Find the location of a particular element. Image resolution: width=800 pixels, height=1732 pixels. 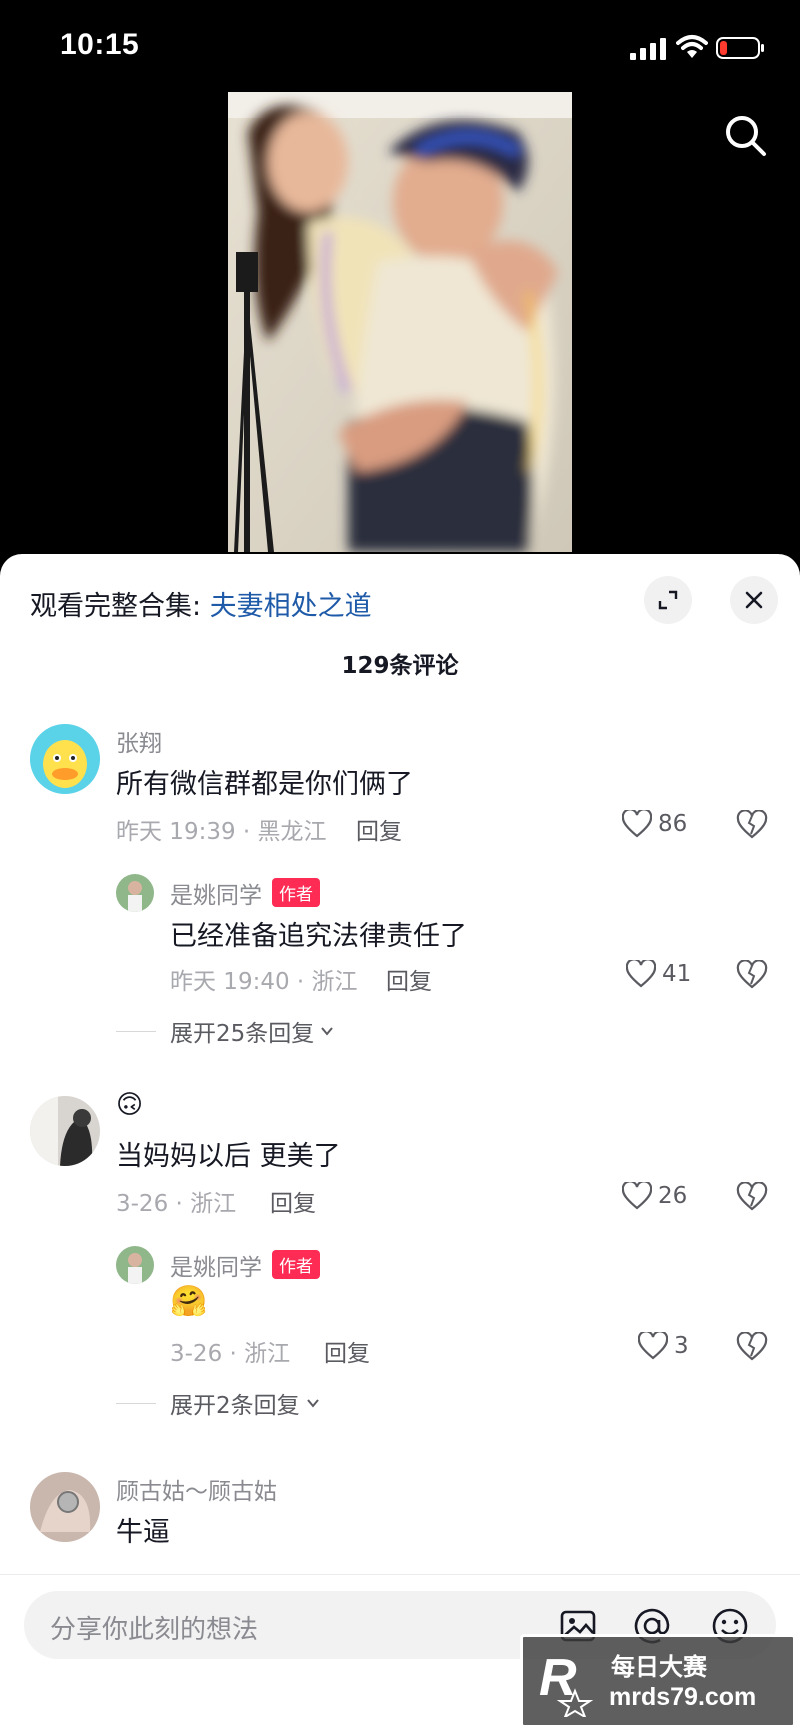

close-icon is located at coordinates (754, 600).